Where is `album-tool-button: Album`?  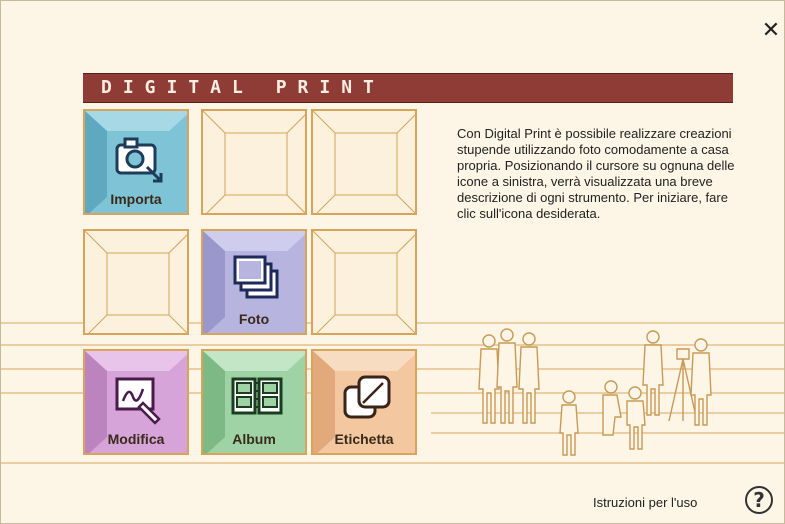 album-tool-button: Album is located at coordinates (254, 402).